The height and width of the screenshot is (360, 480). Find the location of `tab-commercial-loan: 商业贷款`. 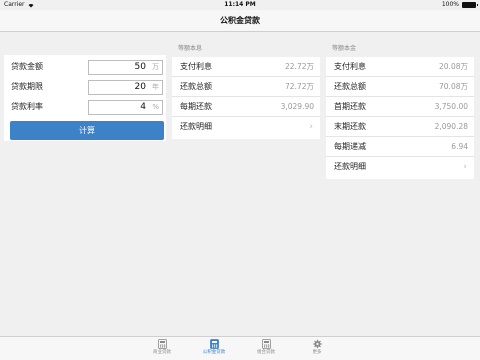

tab-commercial-loan: 商业贷款 is located at coordinates (162, 349).